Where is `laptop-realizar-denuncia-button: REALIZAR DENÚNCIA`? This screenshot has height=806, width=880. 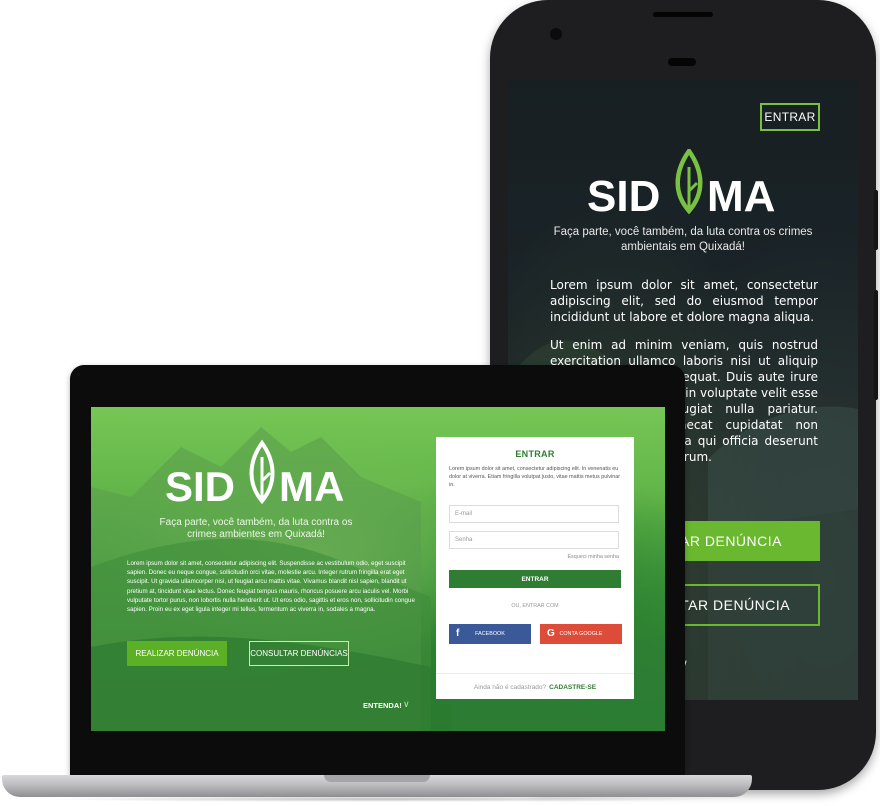 laptop-realizar-denuncia-button: REALIZAR DENÚNCIA is located at coordinates (177, 653).